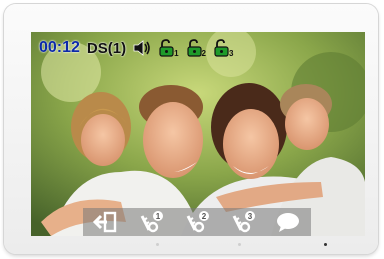  What do you see at coordinates (203, 53) in the screenshot?
I see `lock-number: 2` at bounding box center [203, 53].